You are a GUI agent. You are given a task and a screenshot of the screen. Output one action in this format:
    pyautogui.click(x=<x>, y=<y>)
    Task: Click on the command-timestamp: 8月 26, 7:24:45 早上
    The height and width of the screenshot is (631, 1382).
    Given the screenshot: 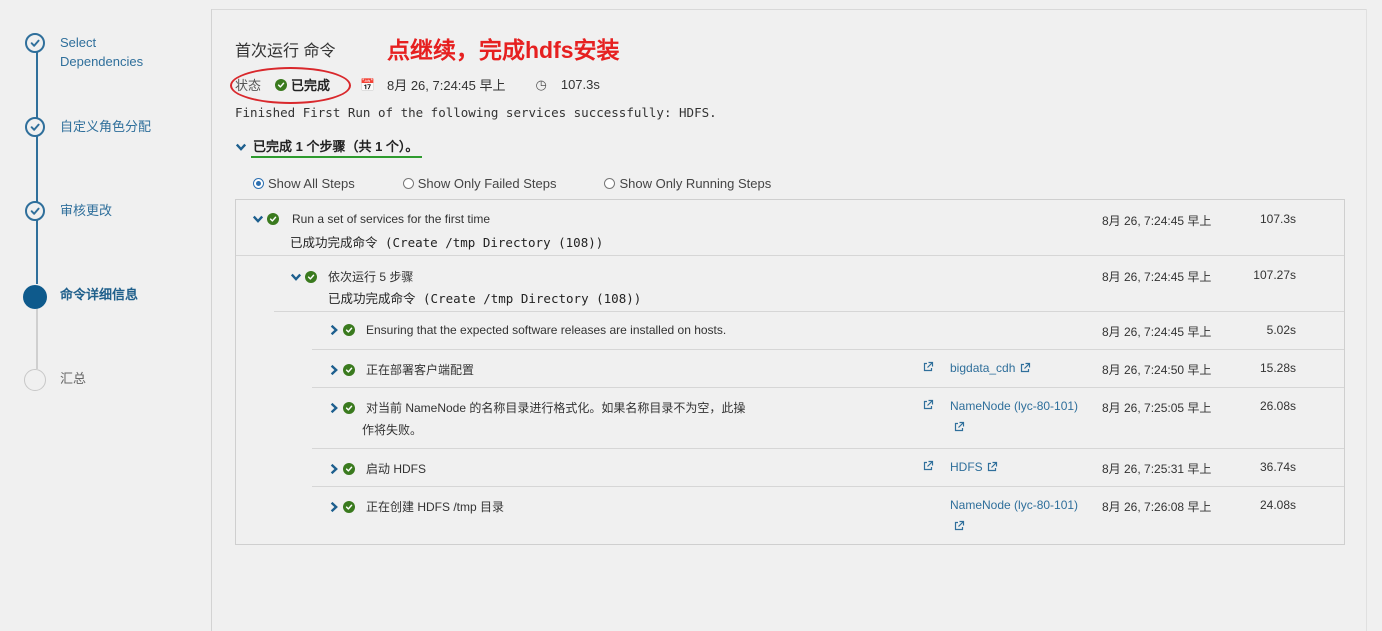 What is the action you would take?
    pyautogui.click(x=446, y=85)
    